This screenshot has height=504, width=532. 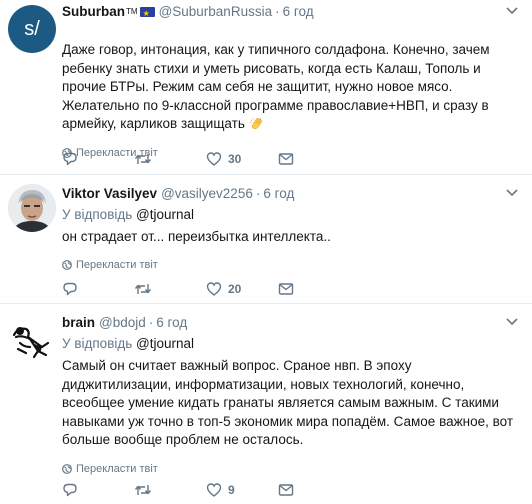 What do you see at coordinates (132, 11) in the screenshot?
I see `trademark-mark: TM` at bounding box center [132, 11].